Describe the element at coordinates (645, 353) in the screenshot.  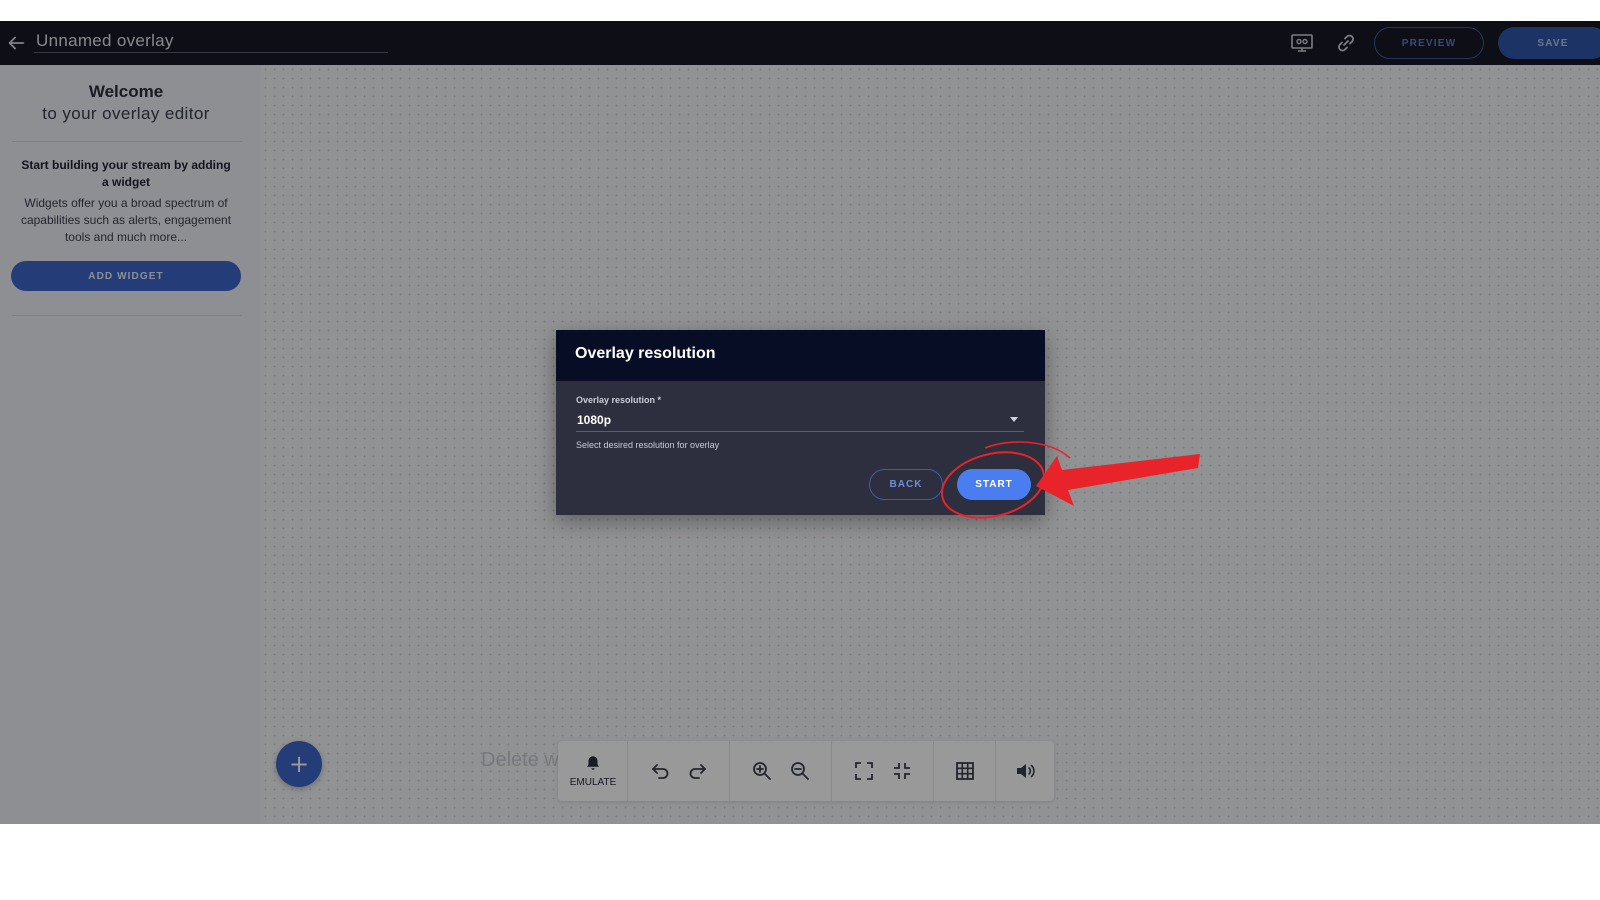
I see `dialog-title: Overlay resolution` at that location.